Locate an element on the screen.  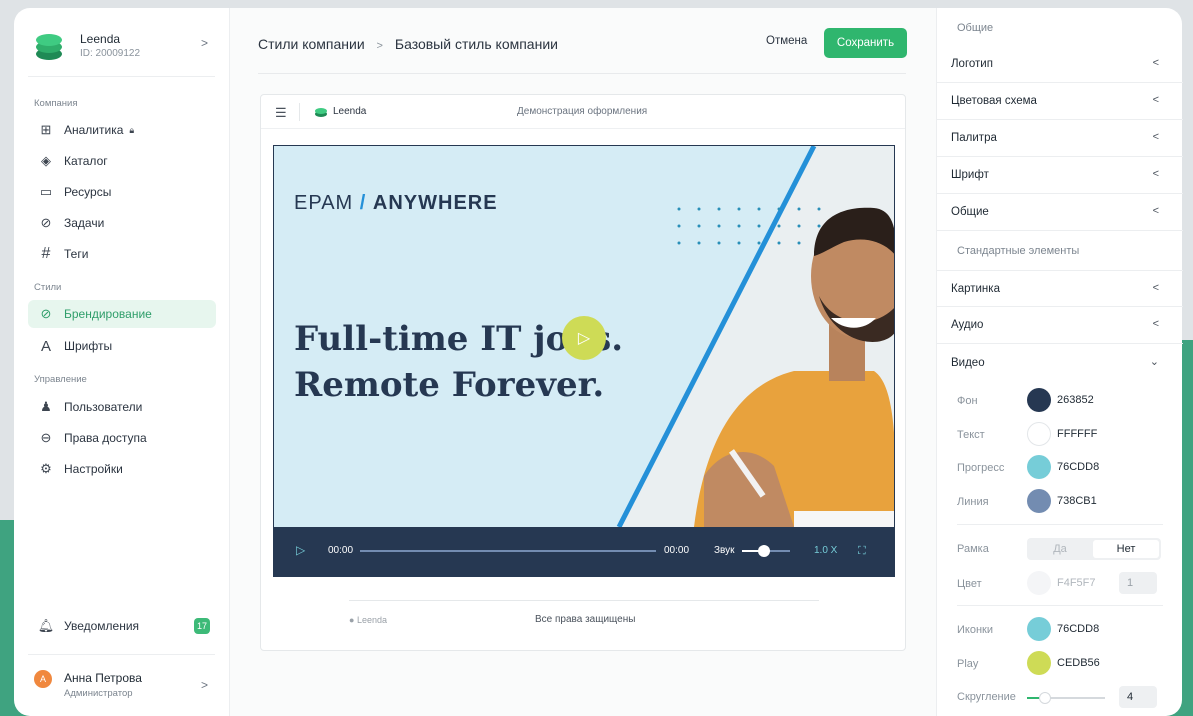
color-swatch-frame is located at coordinates (1039, 583).